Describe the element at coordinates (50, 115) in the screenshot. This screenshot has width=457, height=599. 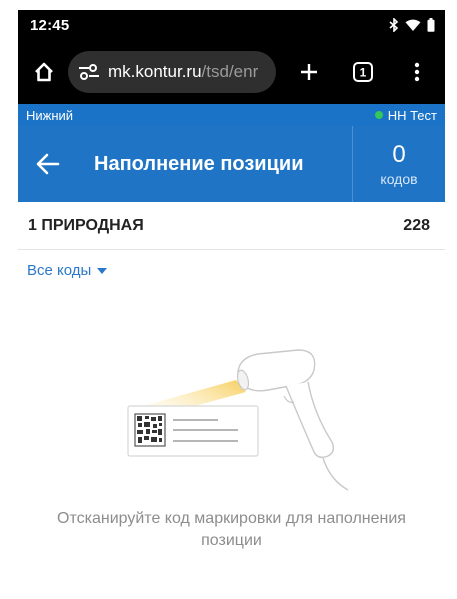
I see `location-name: Нижний` at that location.